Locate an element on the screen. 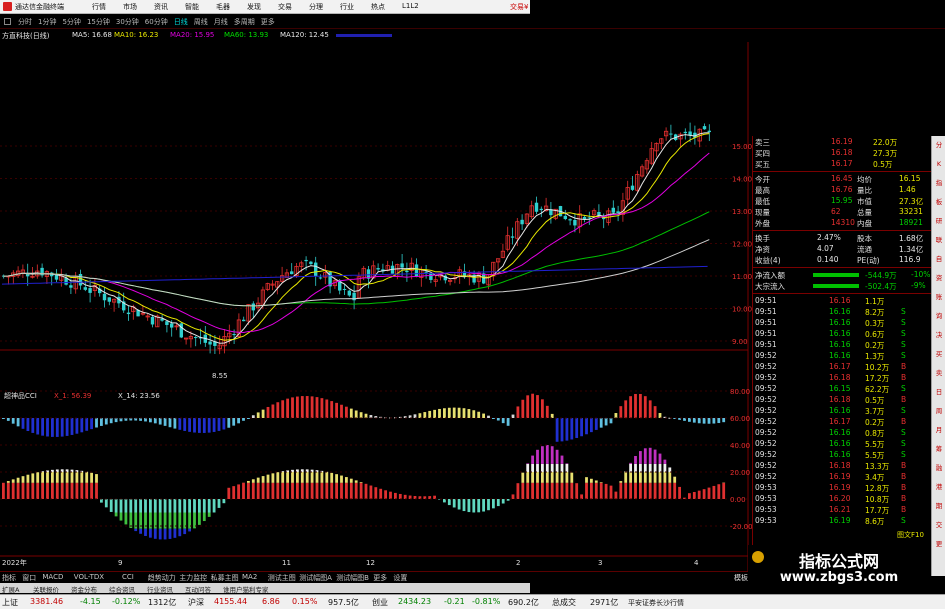  menu-item-1: 市场 is located at coordinates (138, 7).